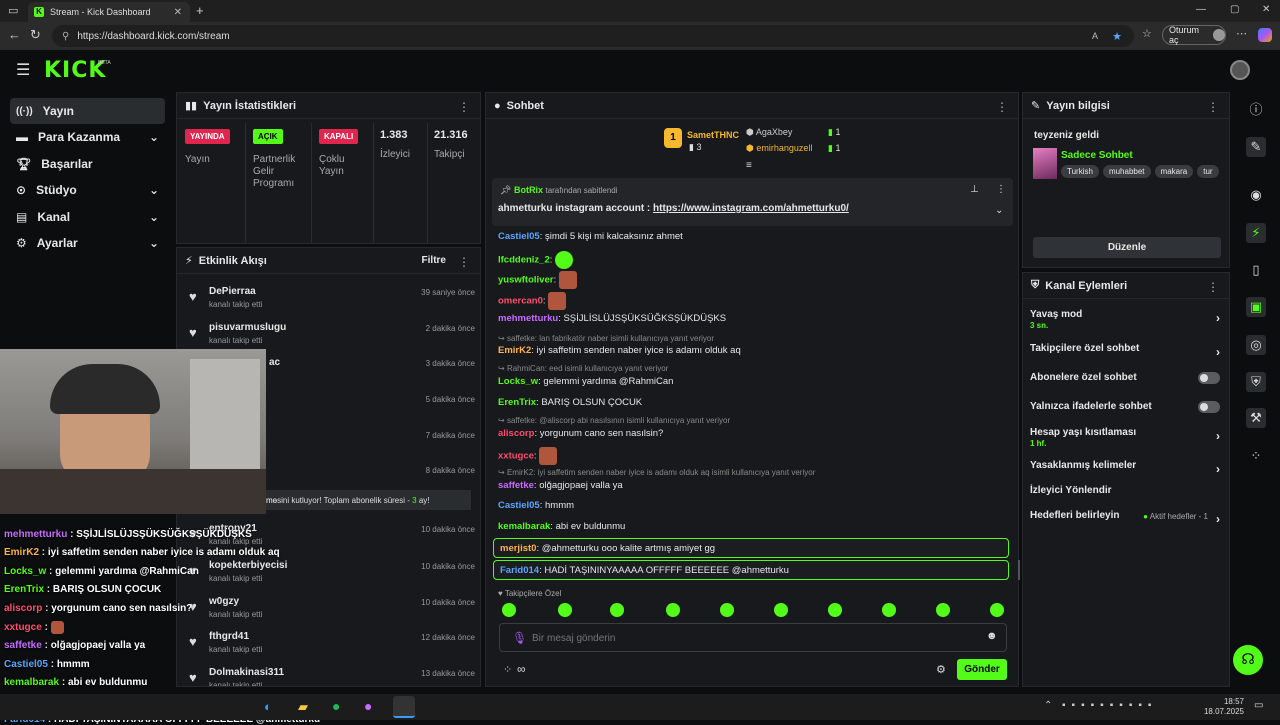  What do you see at coordinates (224, 601) in the screenshot?
I see `event-username: w0gzy` at bounding box center [224, 601].